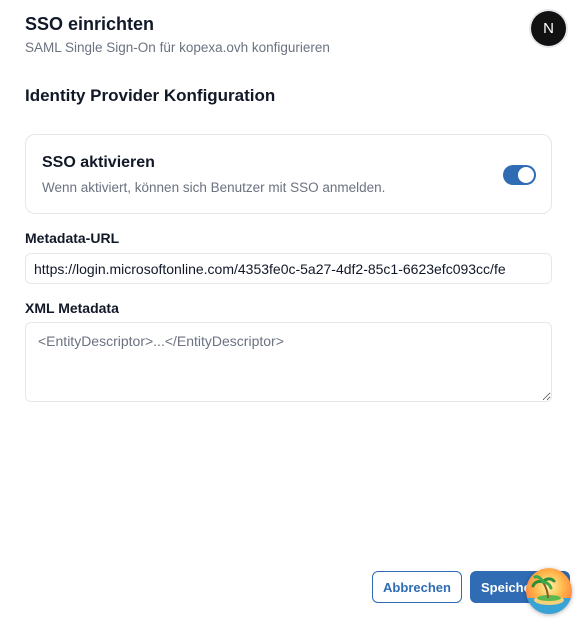 The width and height of the screenshot is (576, 619). Describe the element at coordinates (526, 175) in the screenshot. I see `toggle-knob` at that location.